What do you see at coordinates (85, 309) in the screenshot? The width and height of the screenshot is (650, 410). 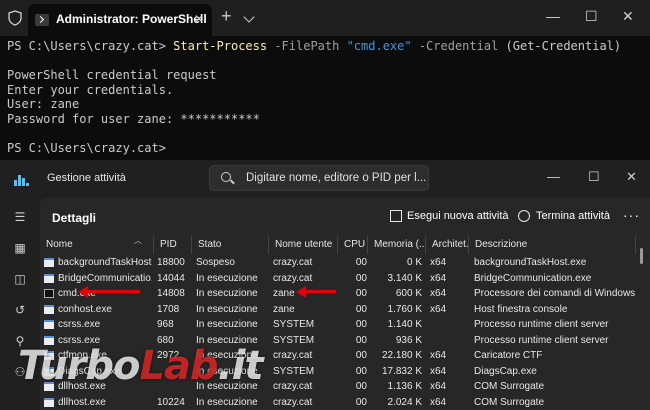 I see `cell-name: conhost.exe` at bounding box center [85, 309].